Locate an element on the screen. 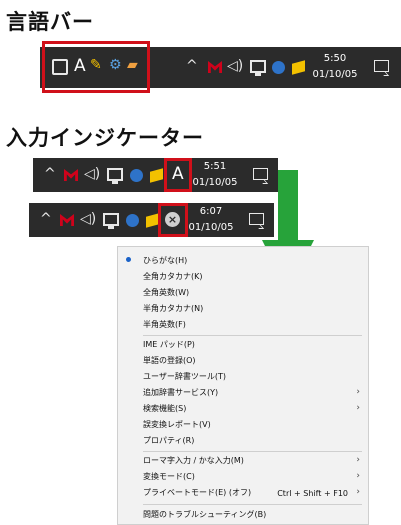  private-mode-shortcut: Ctrl + Shift + F10 is located at coordinates (312, 493).